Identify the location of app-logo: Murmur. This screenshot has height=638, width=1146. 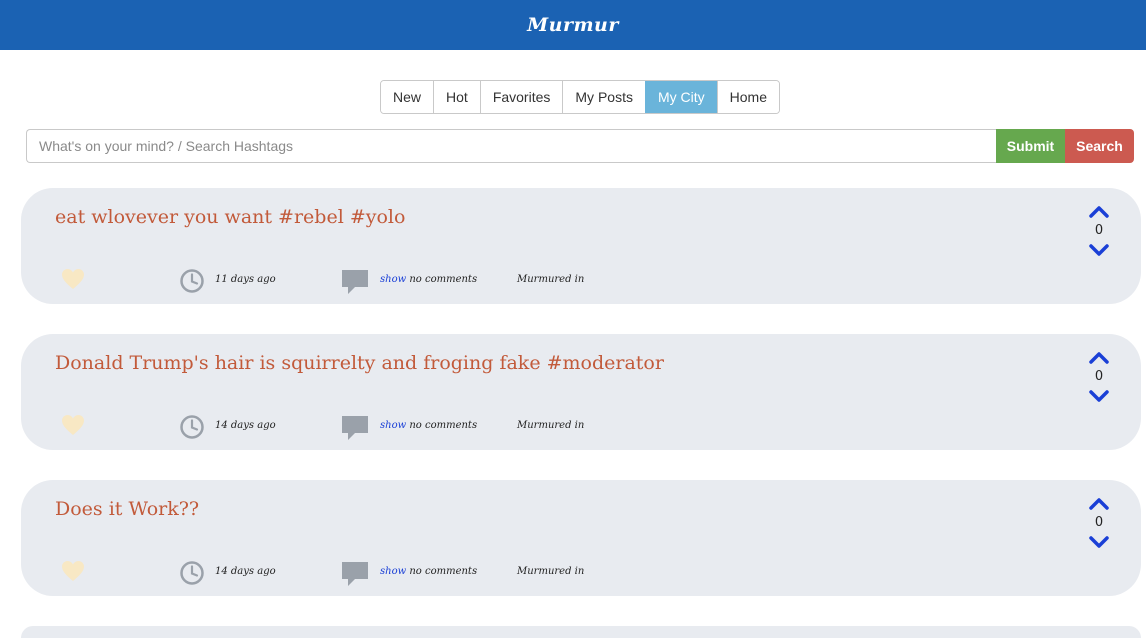
(573, 25).